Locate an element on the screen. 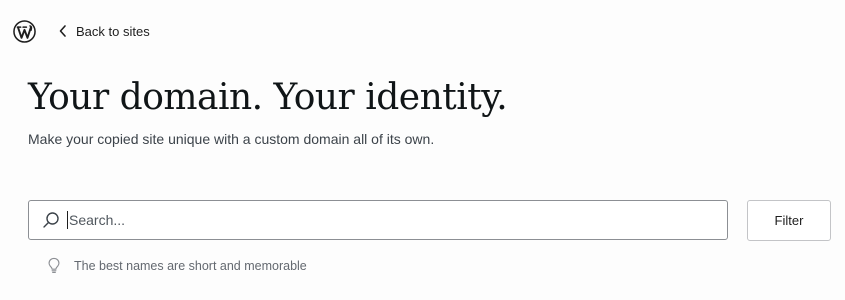 The height and width of the screenshot is (300, 845). lightbulb-icon is located at coordinates (54, 265).